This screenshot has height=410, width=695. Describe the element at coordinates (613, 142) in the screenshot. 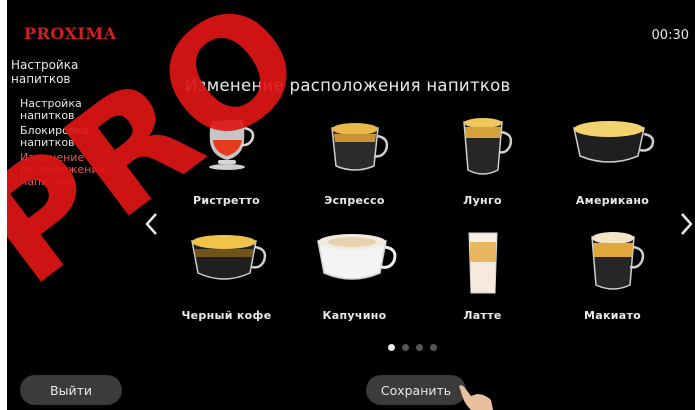

I see `americano-cup-icon` at that location.